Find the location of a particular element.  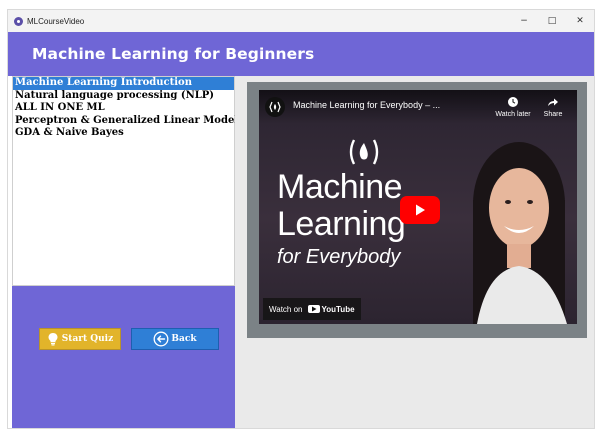

back-label: Back is located at coordinates (184, 339).